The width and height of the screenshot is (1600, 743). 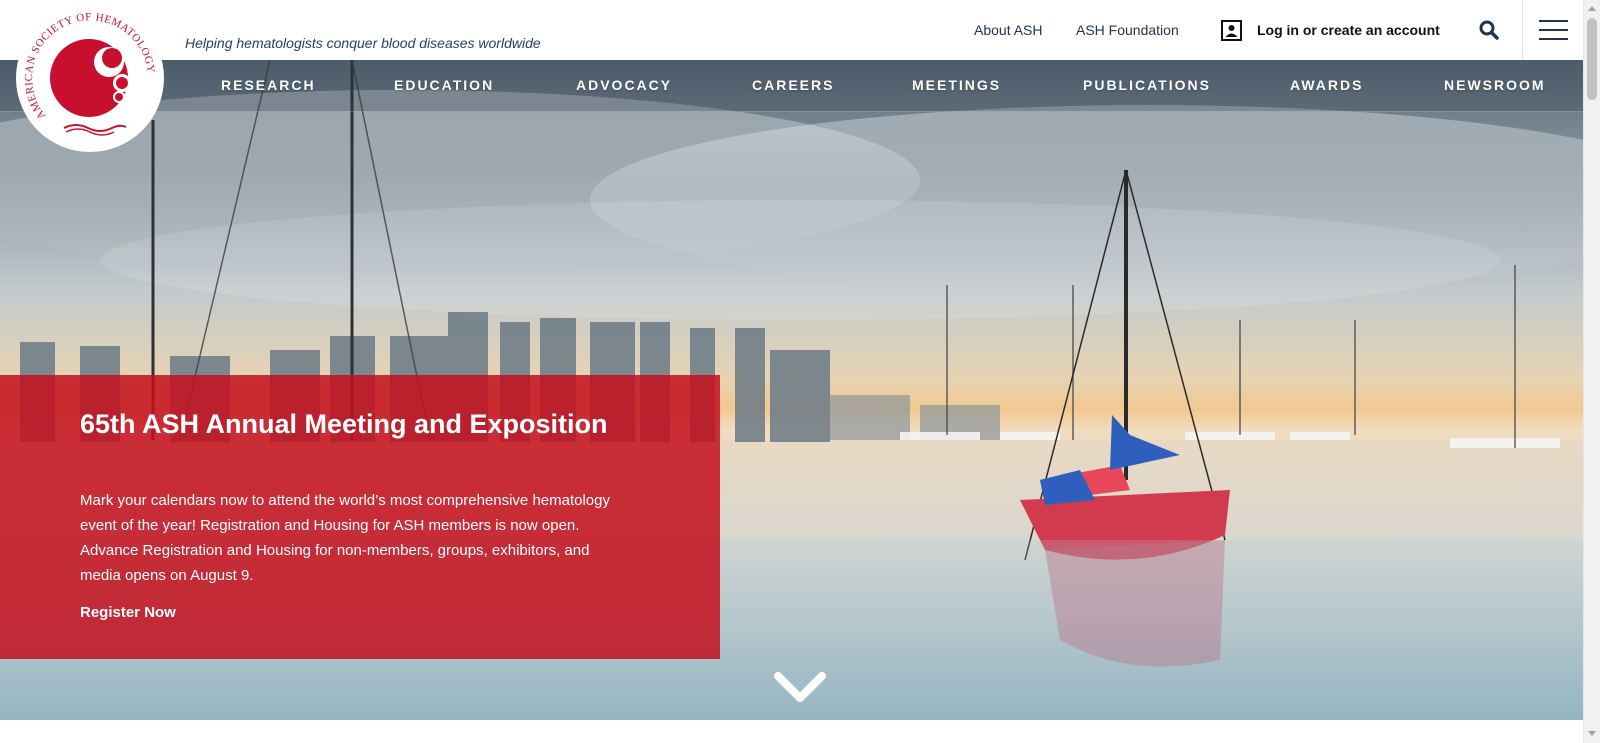 What do you see at coordinates (1495, 85) in the screenshot?
I see `nav-newsroom: NEWSROOM` at bounding box center [1495, 85].